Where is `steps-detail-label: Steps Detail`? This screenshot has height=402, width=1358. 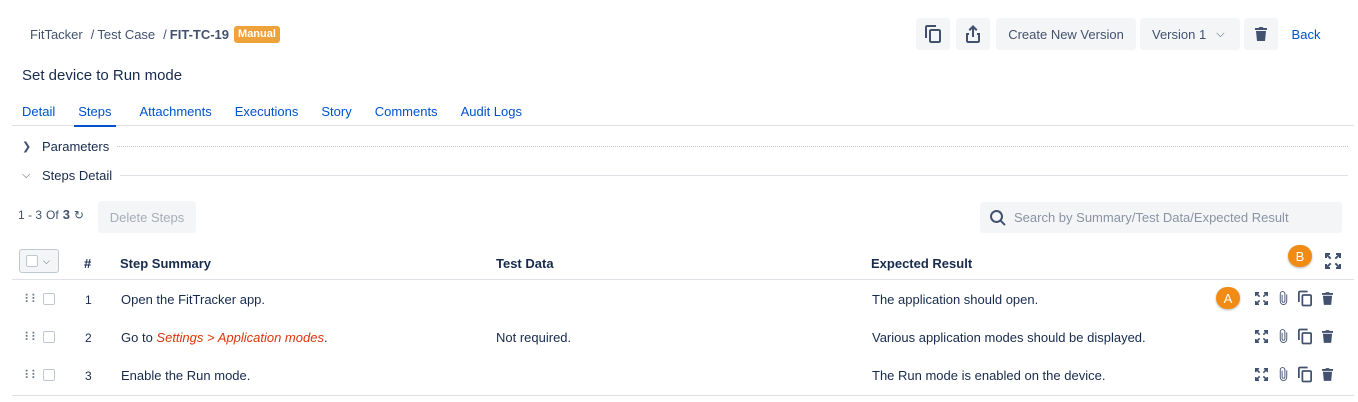 steps-detail-label: Steps Detail is located at coordinates (77, 175).